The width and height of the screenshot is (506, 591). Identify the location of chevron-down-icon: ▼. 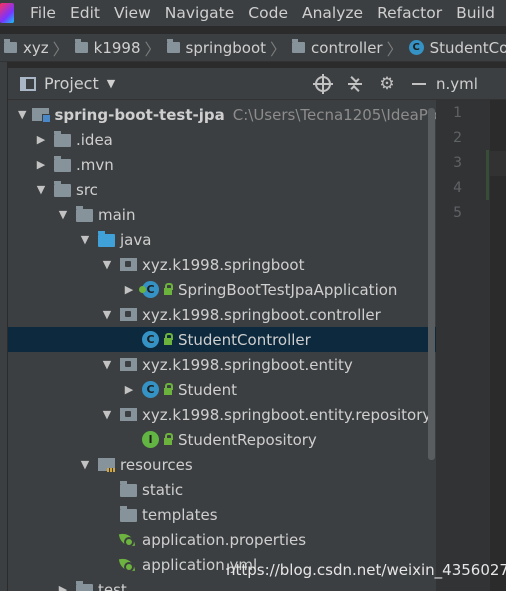
(111, 83).